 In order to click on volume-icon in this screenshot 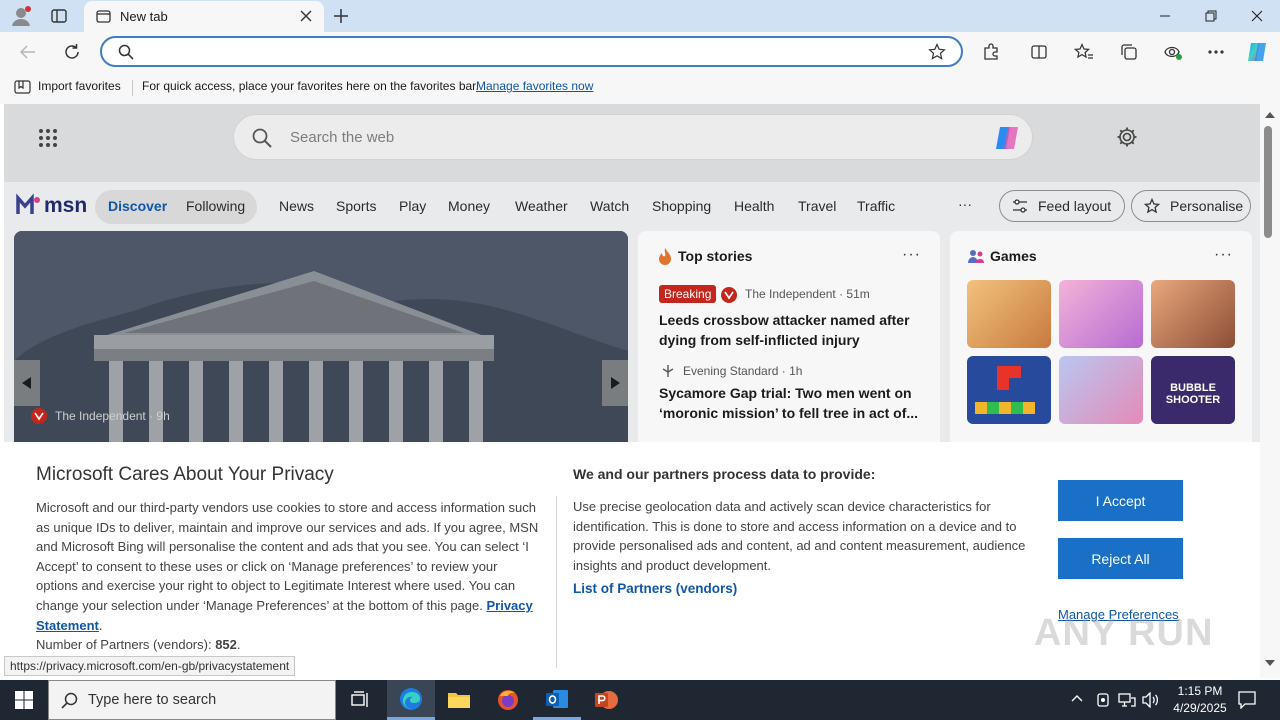, I will do `click(1151, 700)`.